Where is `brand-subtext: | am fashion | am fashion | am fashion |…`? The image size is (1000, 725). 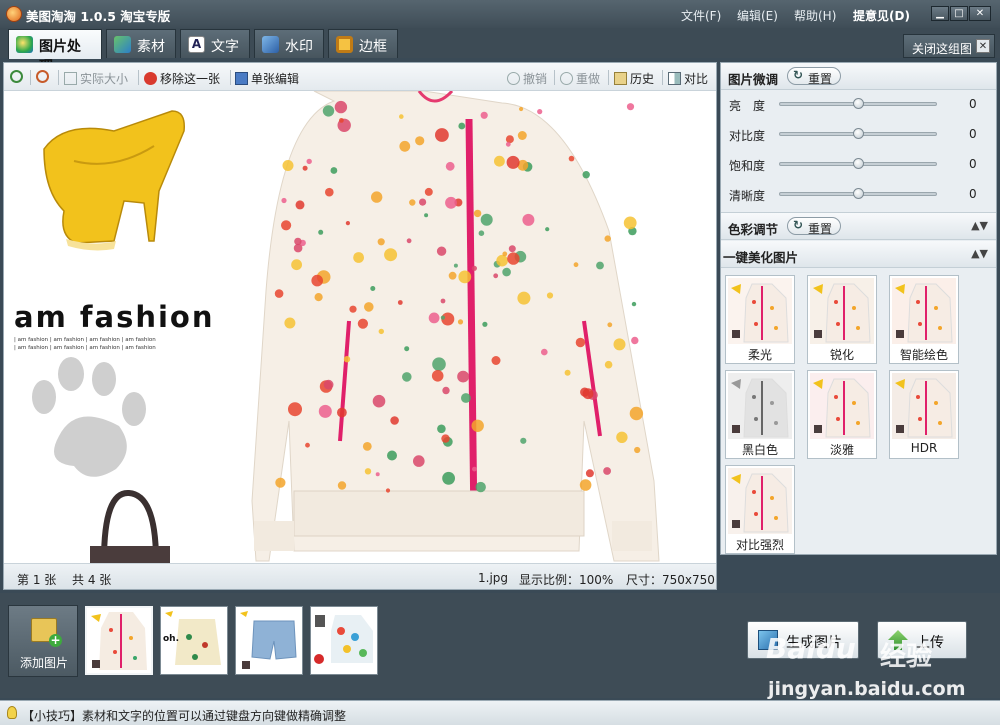
brand-subtext: | am fashion | am fashion | am fashion |… is located at coordinates (85, 340).